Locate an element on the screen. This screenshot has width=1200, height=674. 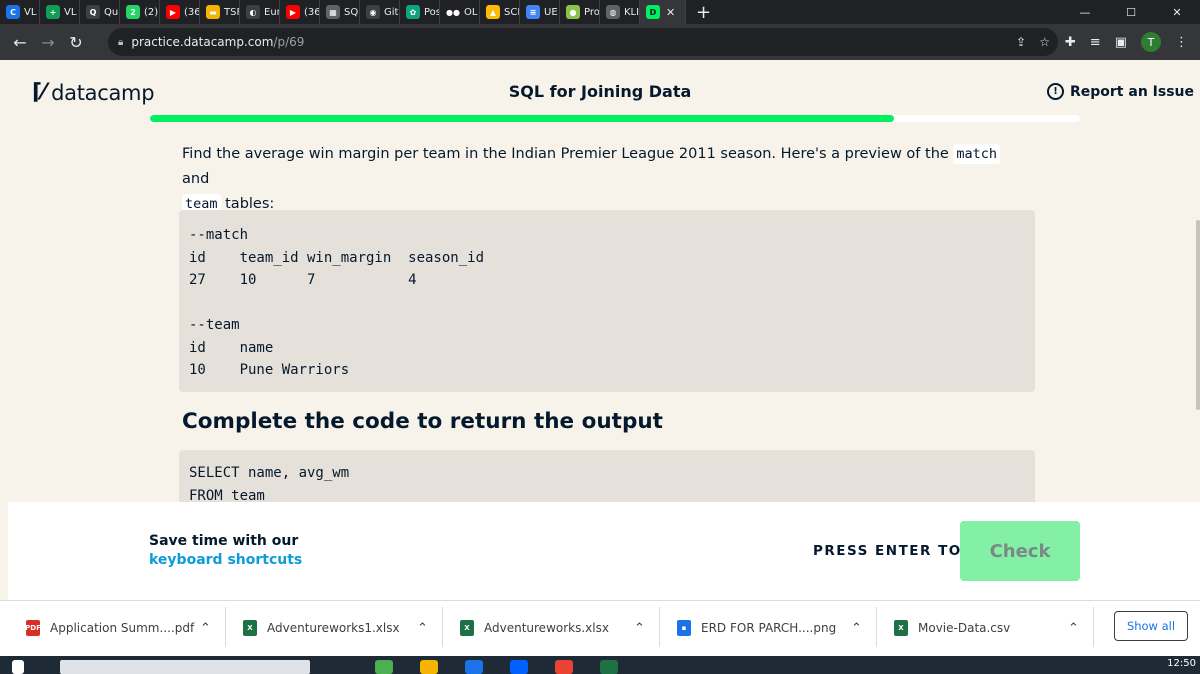
download-item: X Movie-Data.csv is located at coordinates (952, 628).